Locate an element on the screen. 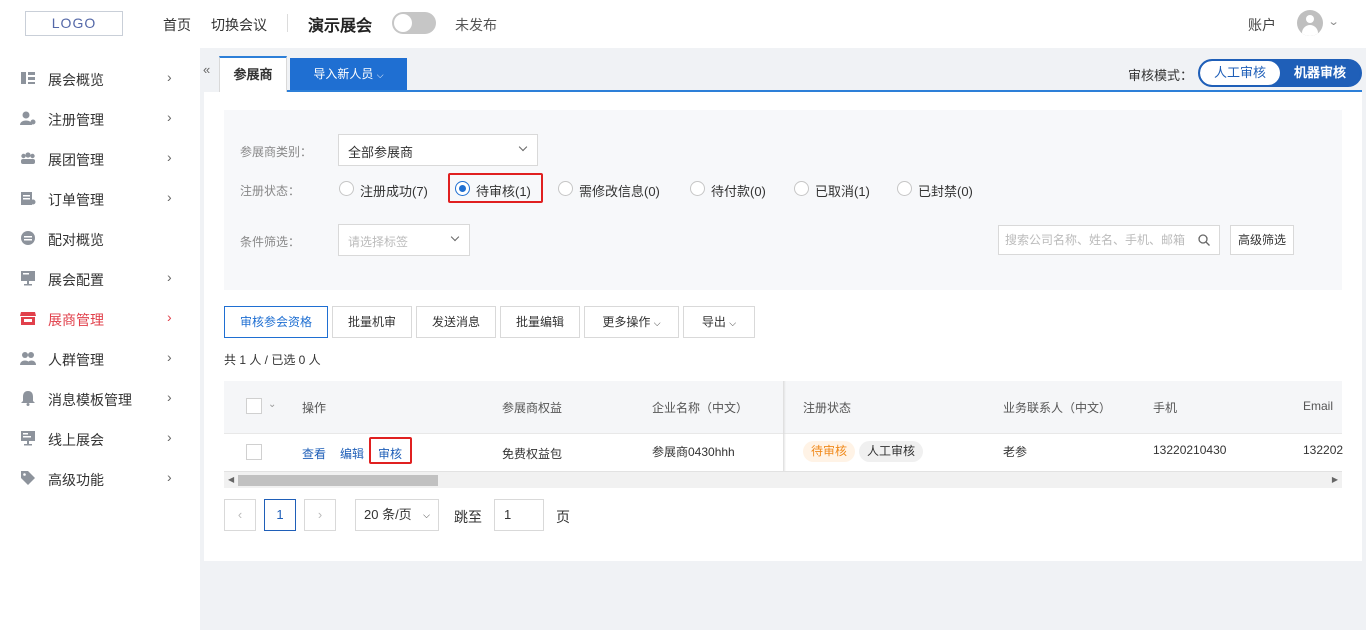 The width and height of the screenshot is (1366, 630). scroll-right-icon: ▶ is located at coordinates (1335, 479).